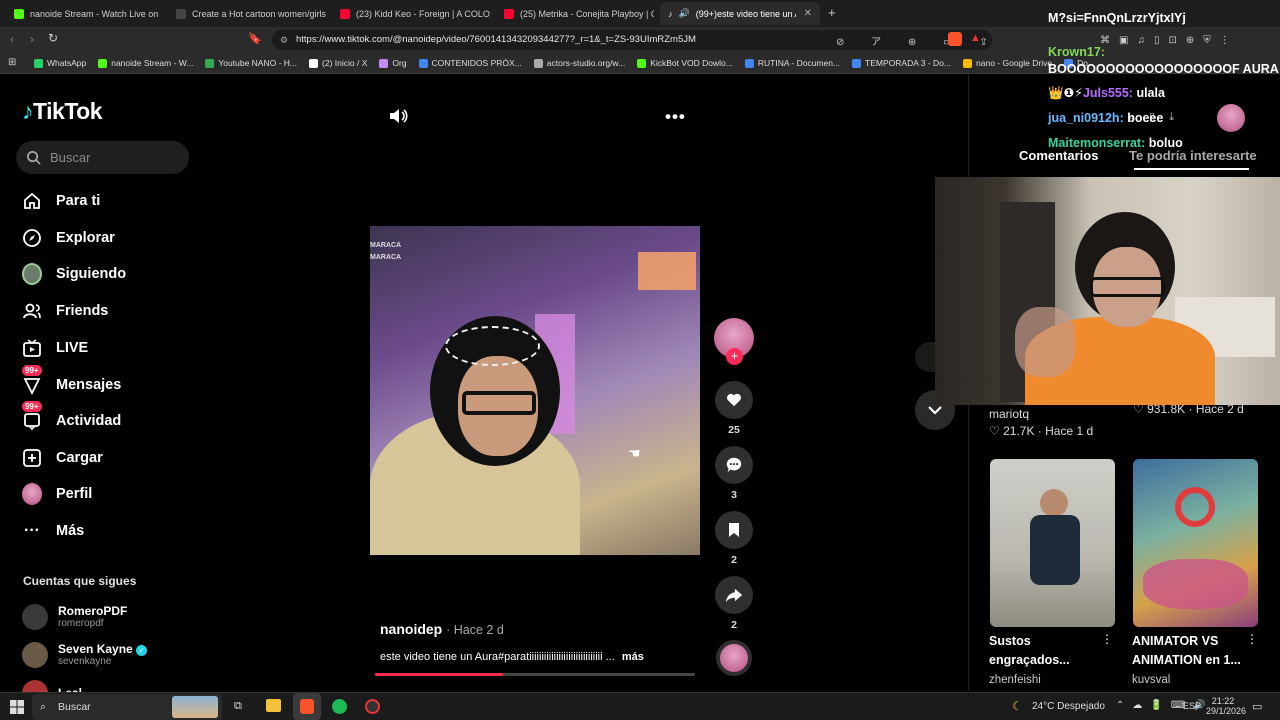 The image size is (1280, 720). I want to click on apps-grid-icon: ⊞, so click(12, 62).